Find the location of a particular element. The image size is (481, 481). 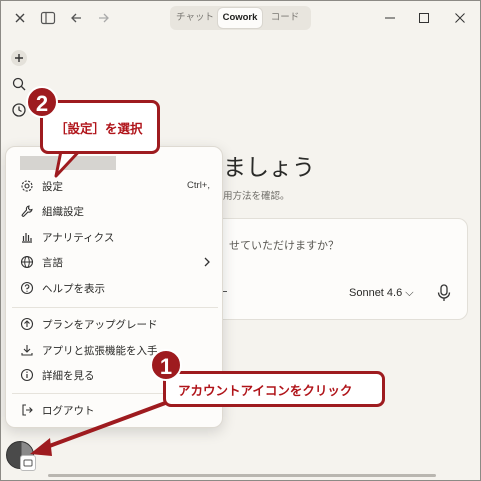

maximize-icon is located at coordinates (424, 18).